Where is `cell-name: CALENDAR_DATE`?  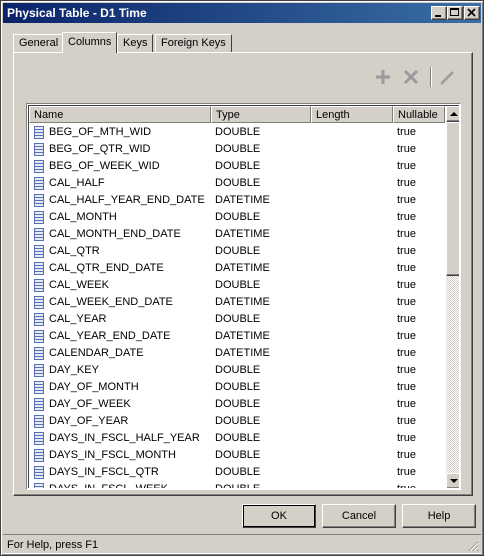 cell-name: CALENDAR_DATE is located at coordinates (96, 353).